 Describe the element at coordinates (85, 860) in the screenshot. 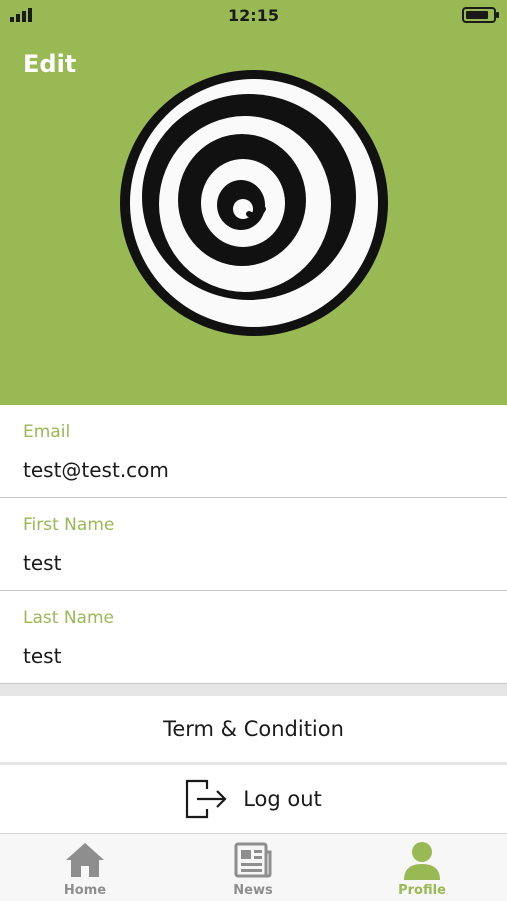

I see `home-icon` at that location.